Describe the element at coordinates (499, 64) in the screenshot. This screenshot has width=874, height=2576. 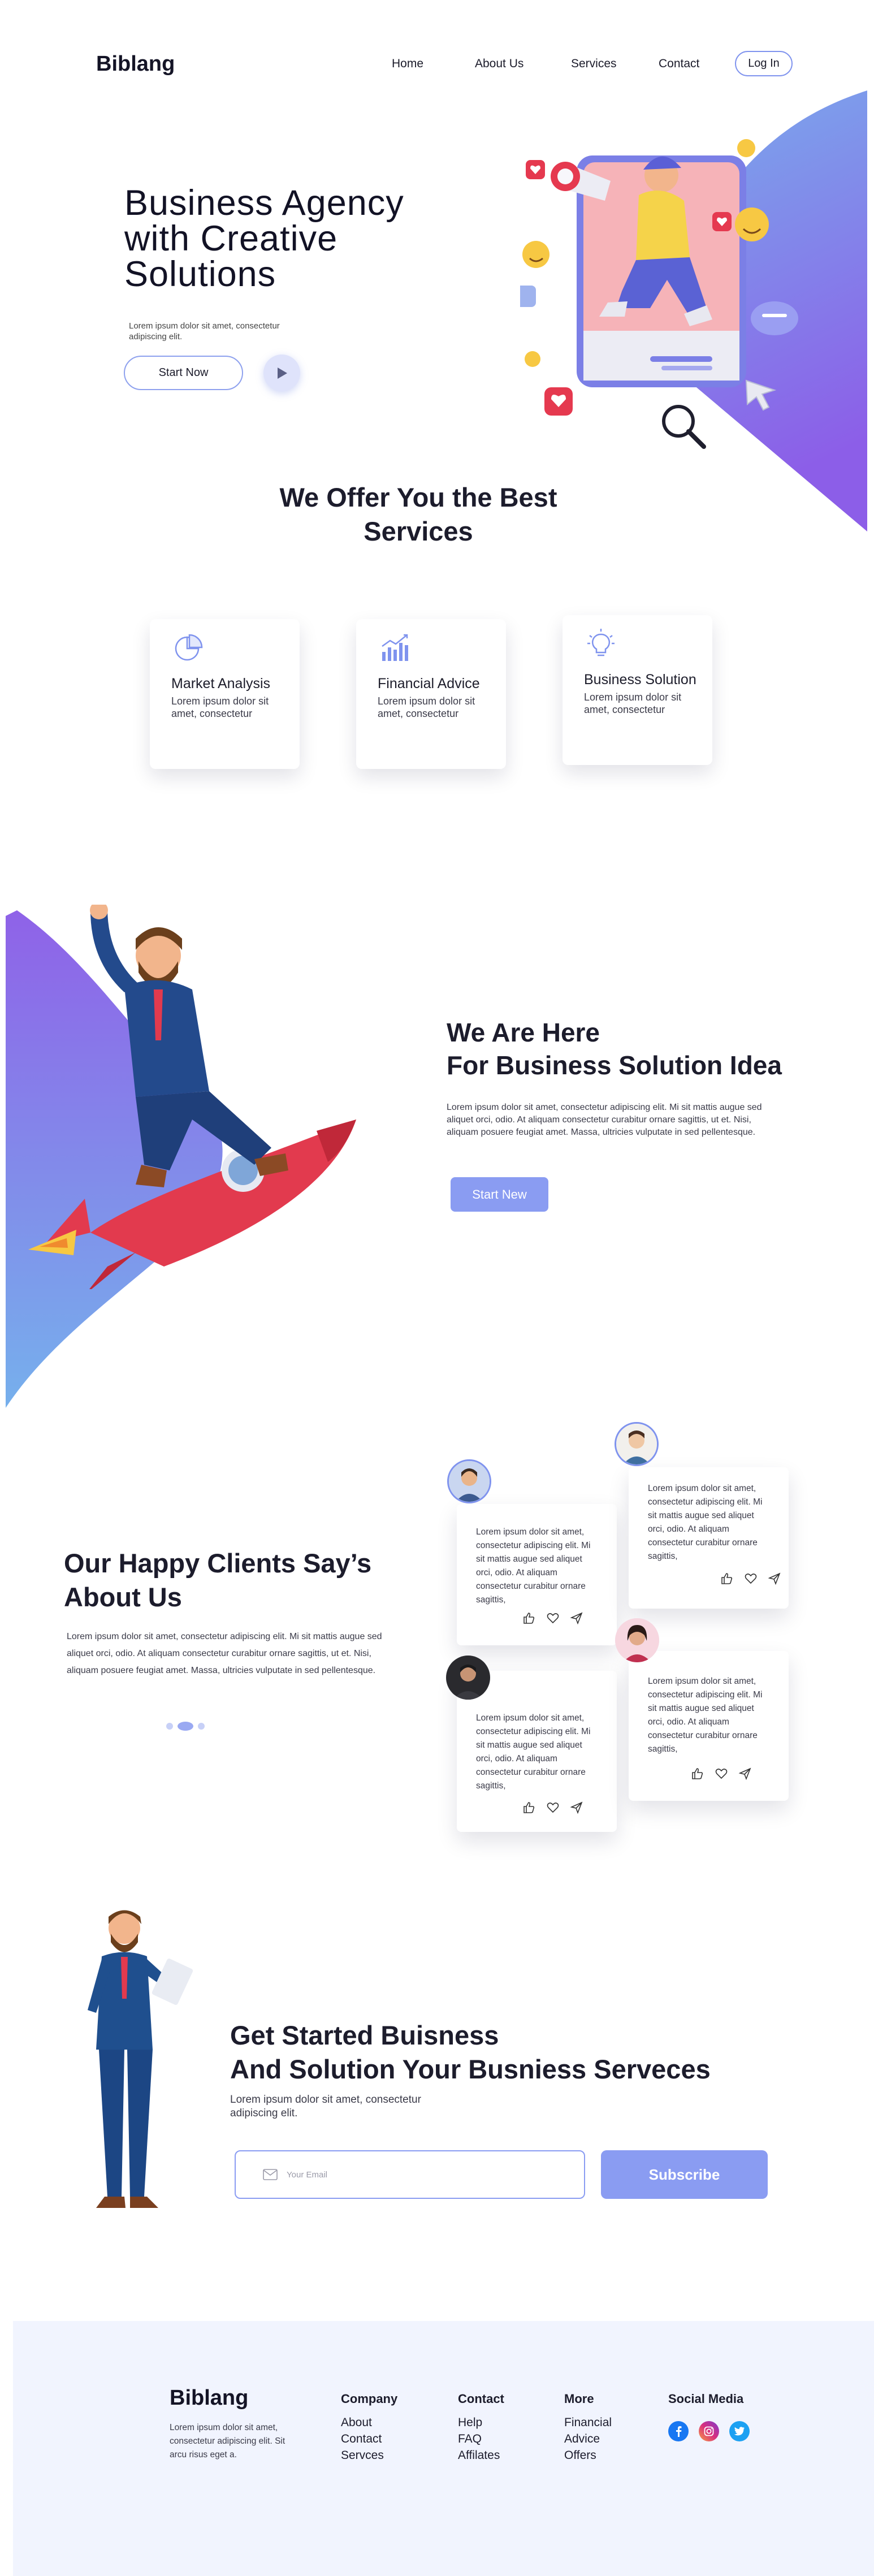
I see `nav-about-us: About Us` at that location.